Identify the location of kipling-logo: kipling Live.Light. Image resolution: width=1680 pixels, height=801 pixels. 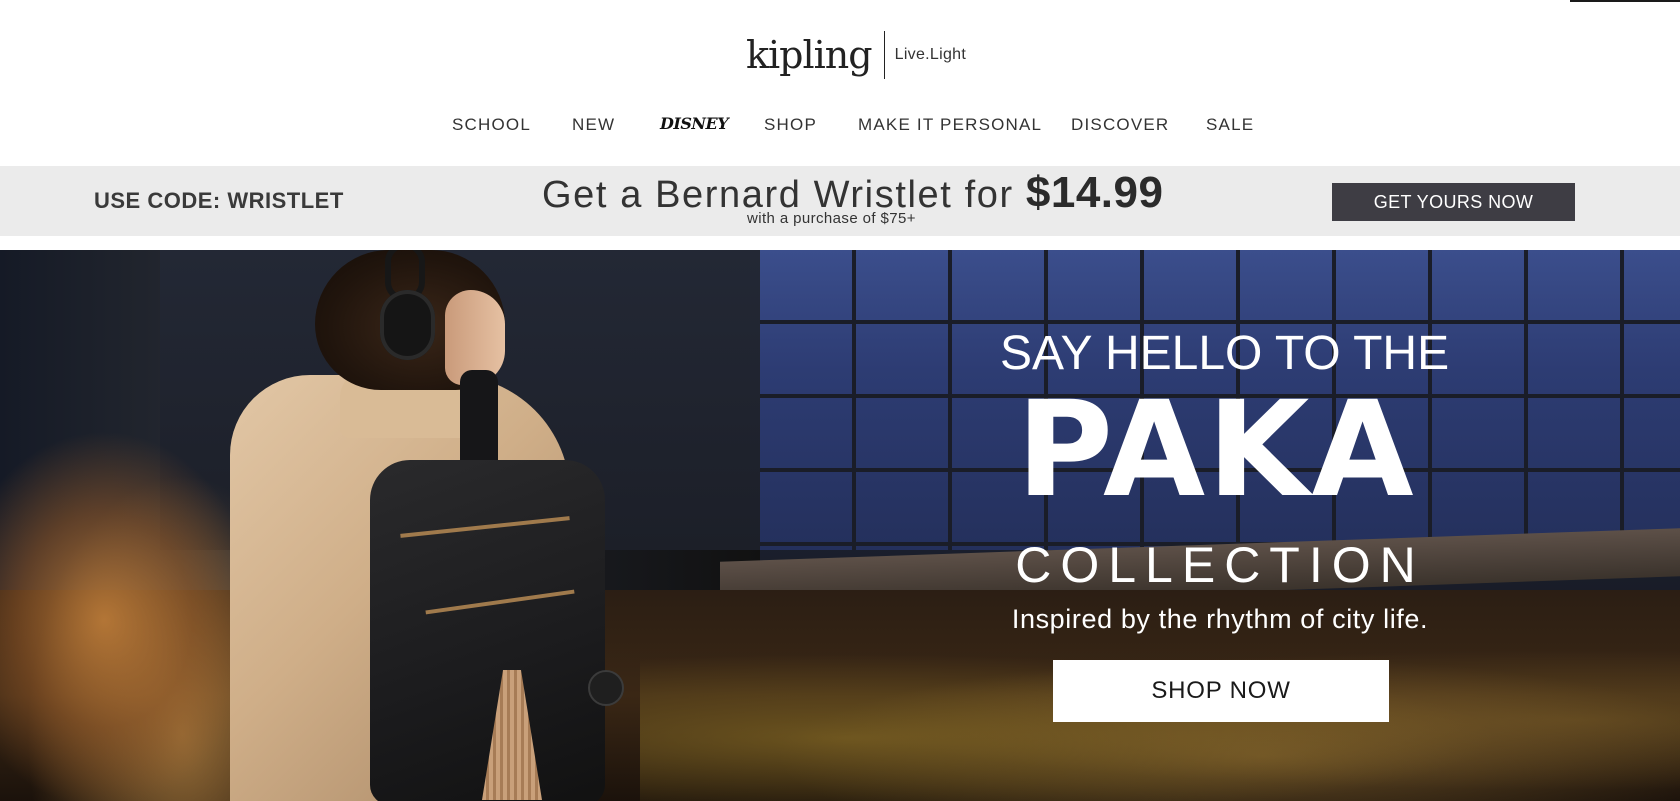
(856, 55).